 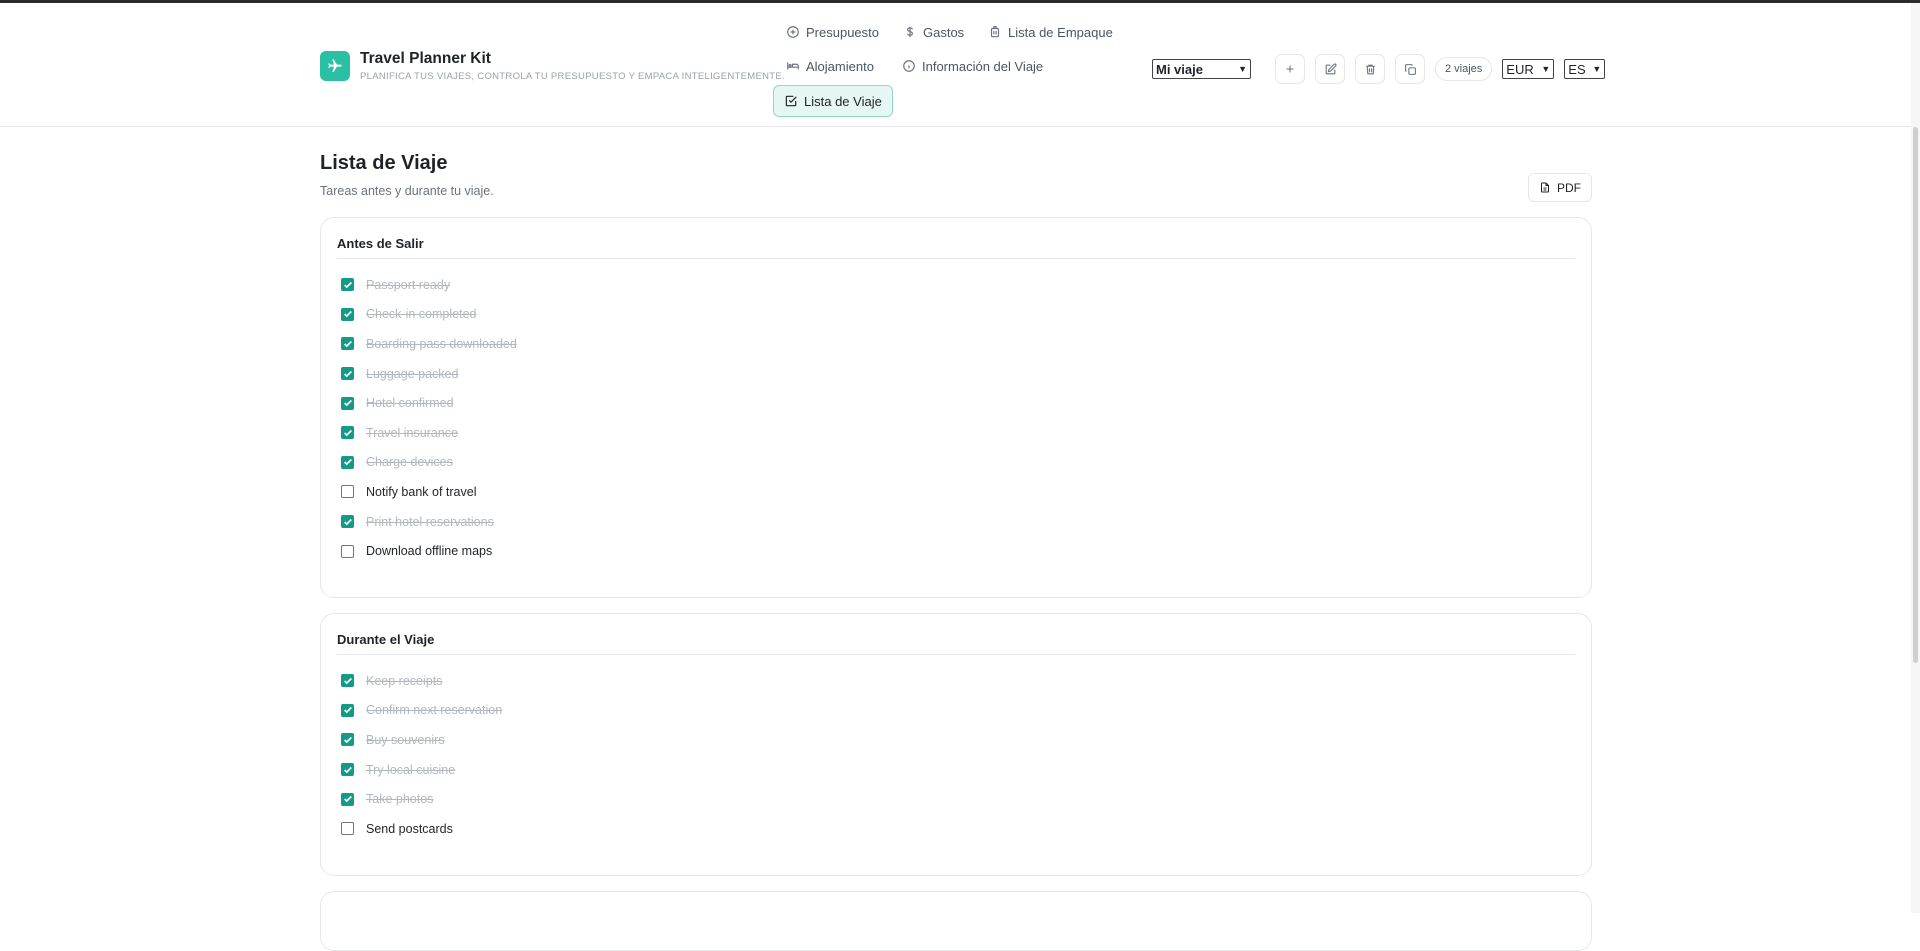 What do you see at coordinates (956, 258) in the screenshot?
I see `section-divider` at bounding box center [956, 258].